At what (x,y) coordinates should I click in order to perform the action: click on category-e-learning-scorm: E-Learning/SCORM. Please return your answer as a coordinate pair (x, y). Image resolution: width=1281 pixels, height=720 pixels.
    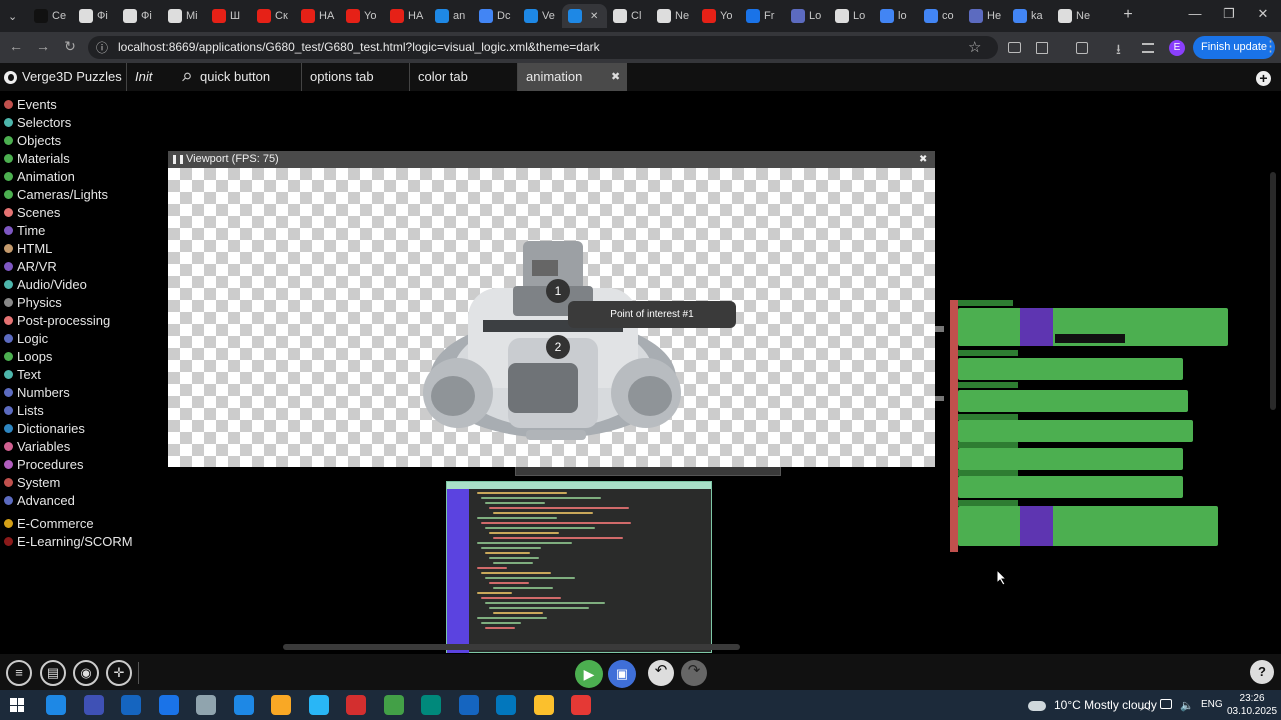
    Looking at the image, I should click on (67, 541).